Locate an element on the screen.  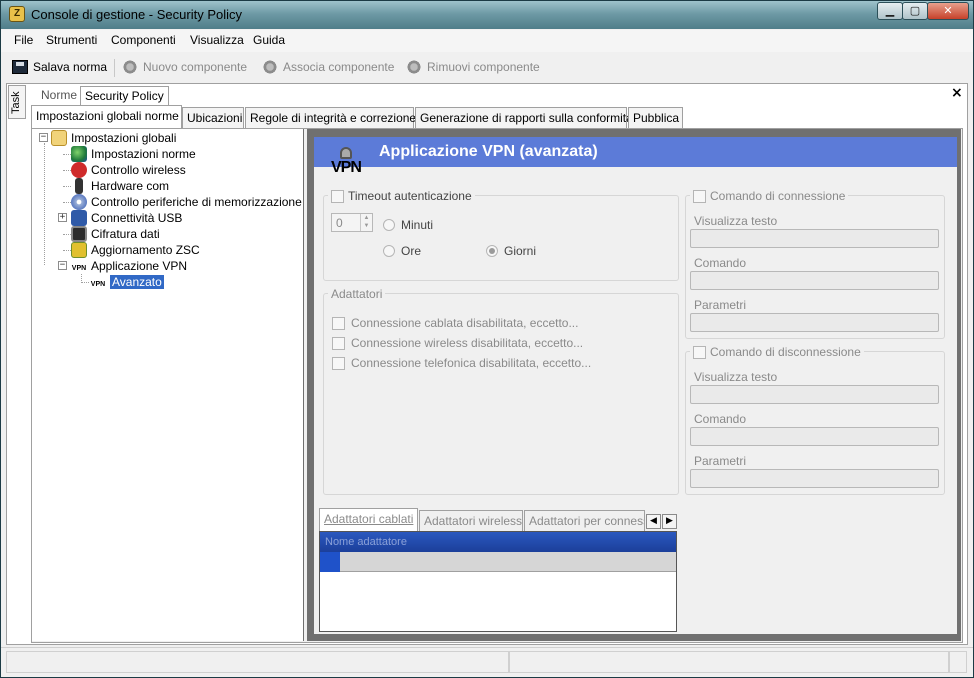
tab-security-policy: Security Policy is located at coordinates (124, 95).